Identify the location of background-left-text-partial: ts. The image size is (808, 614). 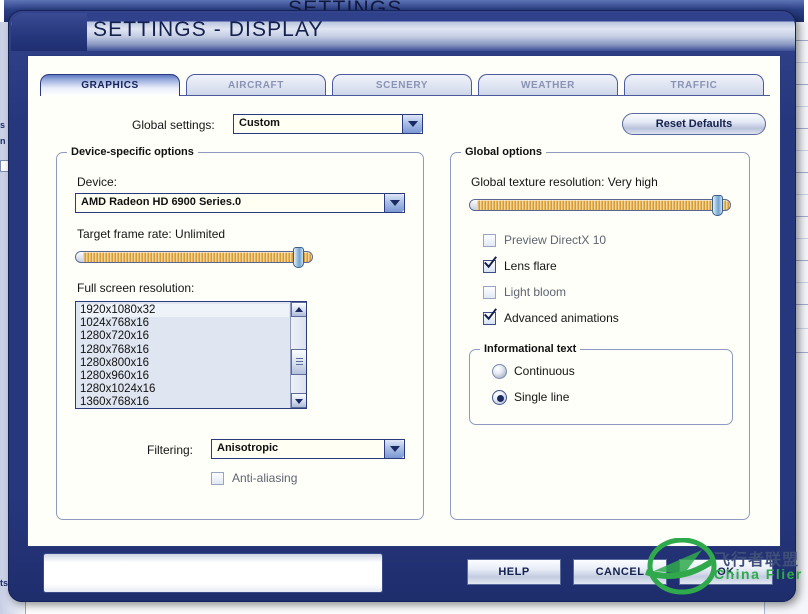
(4, 583).